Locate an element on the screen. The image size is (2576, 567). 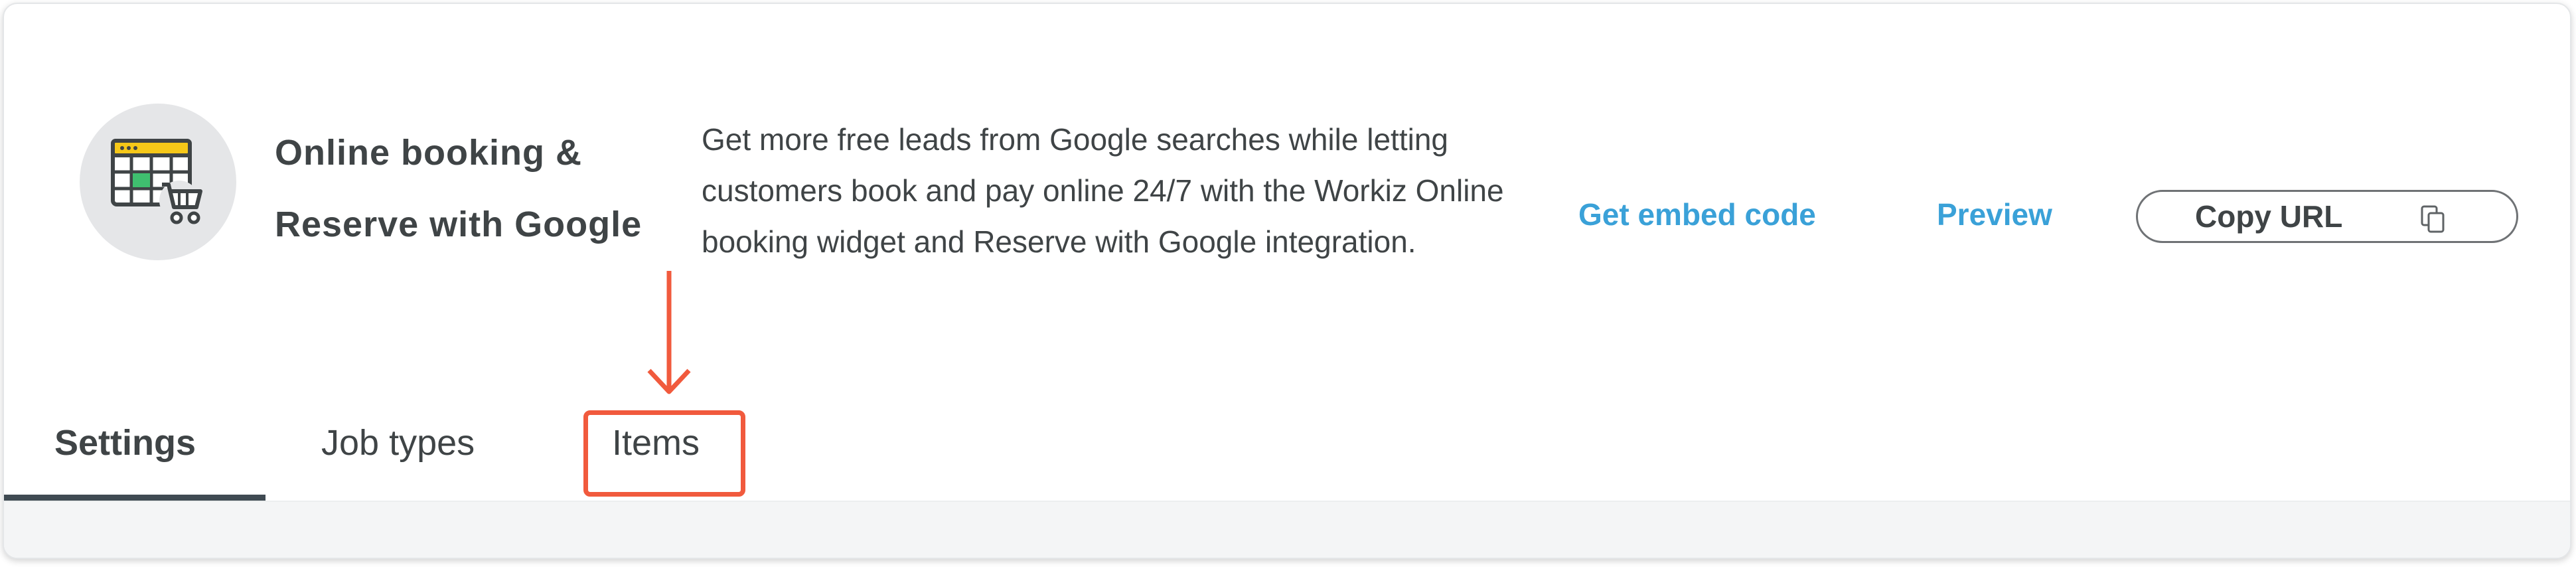
calendar-cart-icon is located at coordinates (156, 181).